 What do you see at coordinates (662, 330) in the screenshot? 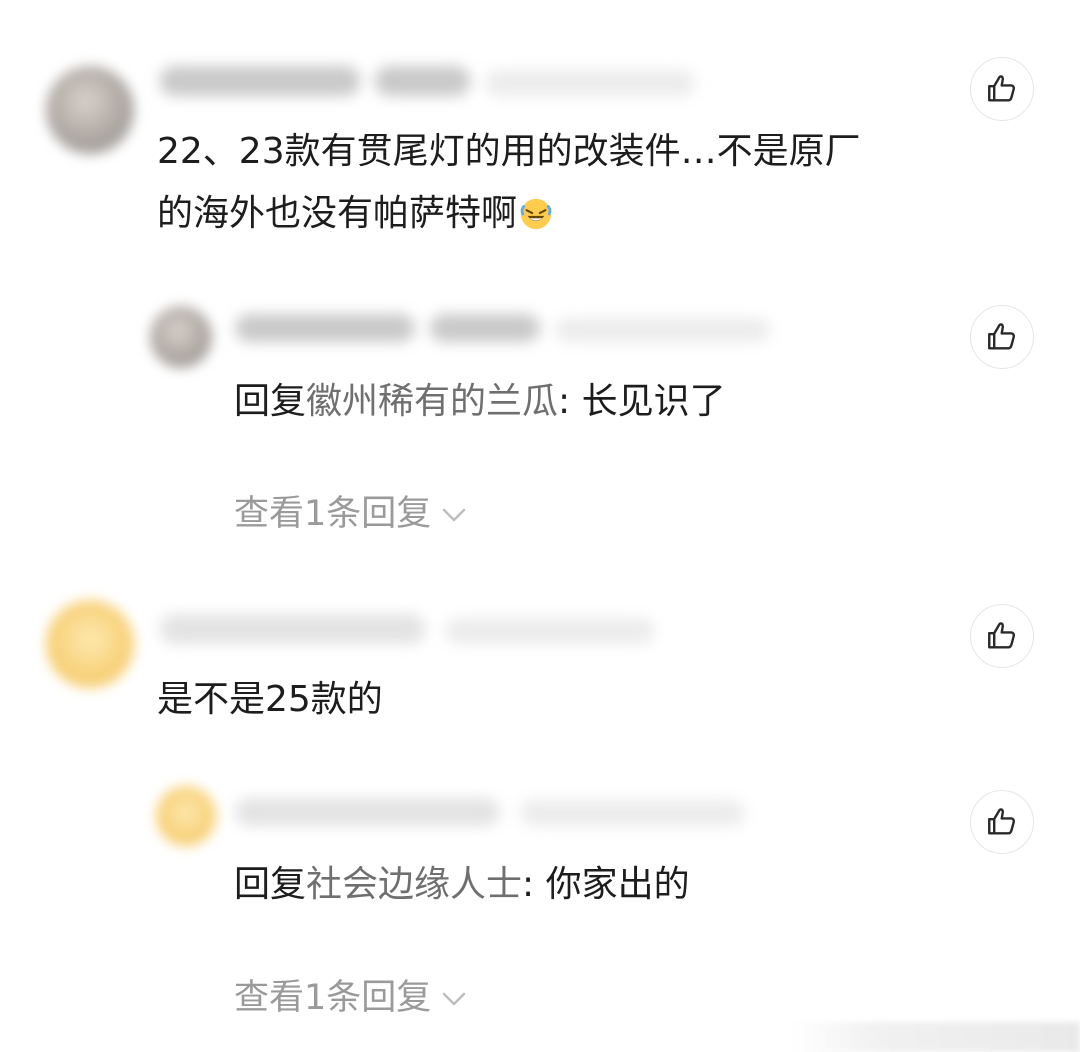
I see `replier-location-blurred` at bounding box center [662, 330].